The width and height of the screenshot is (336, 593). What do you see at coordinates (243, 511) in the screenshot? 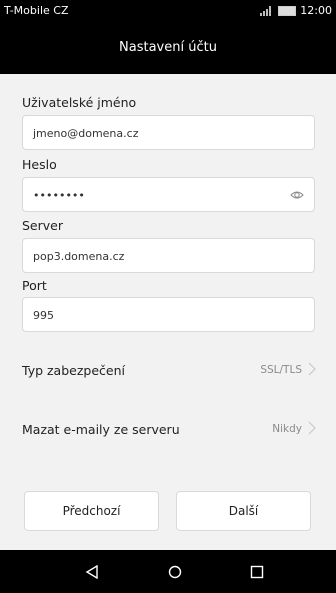
I see `next-button: Další` at bounding box center [243, 511].